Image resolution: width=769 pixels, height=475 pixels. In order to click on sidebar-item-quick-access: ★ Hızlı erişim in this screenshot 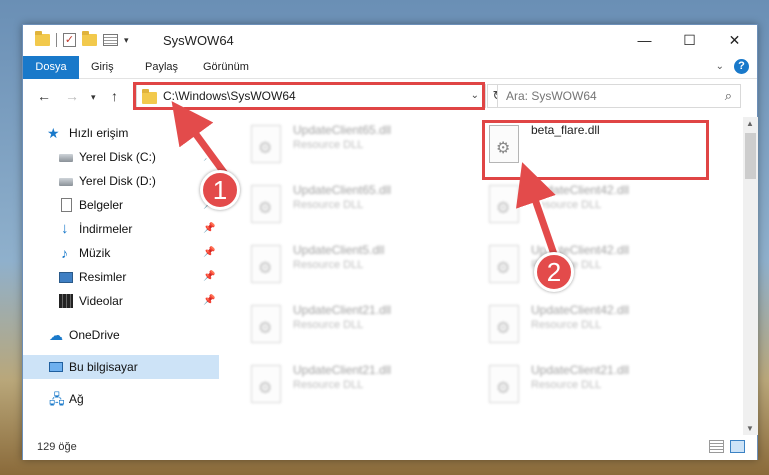, I will do `click(121, 133)`.